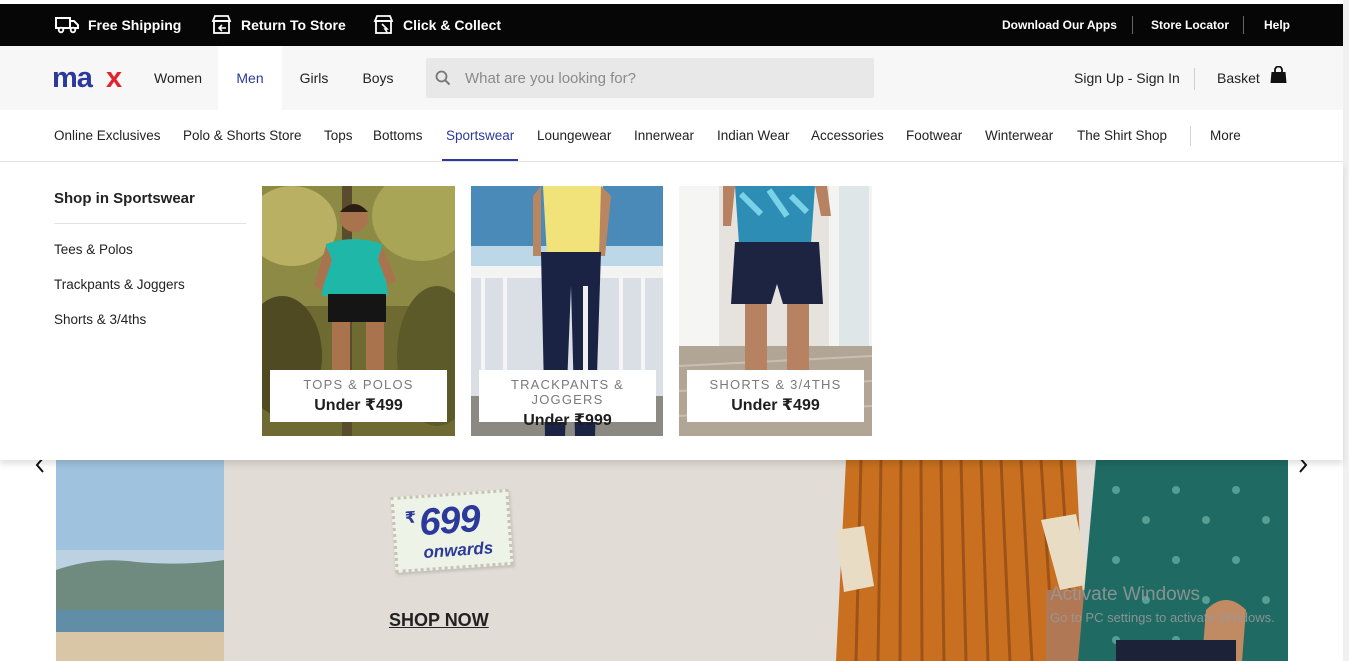 Image resolution: width=1349 pixels, height=661 pixels. Describe the element at coordinates (135, 25) in the screenshot. I see `free-shipping-label: Free Shipping` at that location.